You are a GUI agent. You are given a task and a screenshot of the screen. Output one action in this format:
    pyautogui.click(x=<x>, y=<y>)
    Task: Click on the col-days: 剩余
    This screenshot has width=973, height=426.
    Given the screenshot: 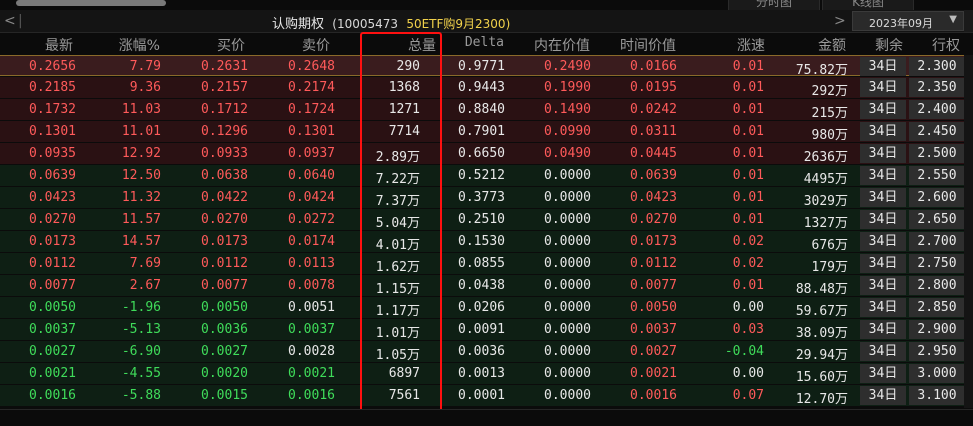 What is the action you would take?
    pyautogui.click(x=889, y=45)
    